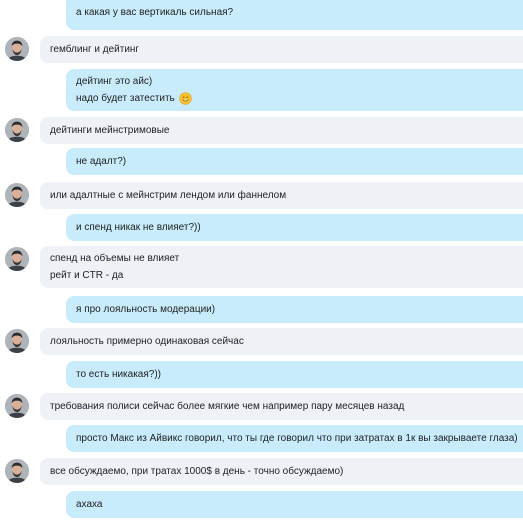 Image resolution: width=523 pixels, height=520 pixels. I want to click on incoming-message: лояльность примерно одинаковая сейчас, so click(261, 341).